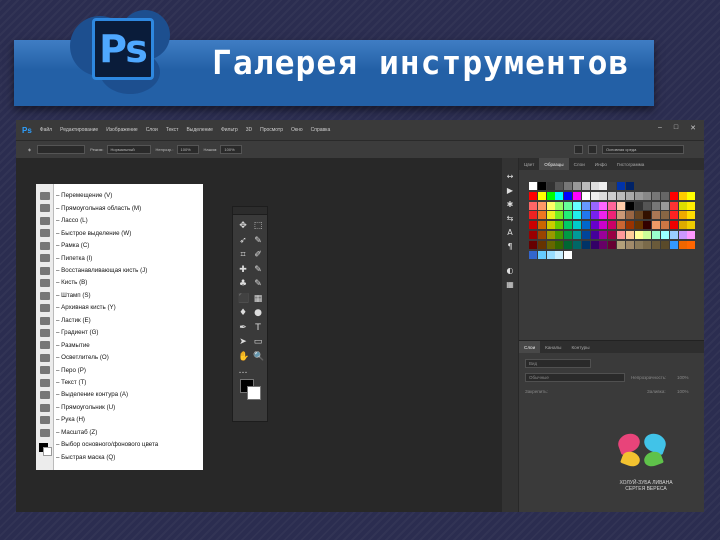  I want to click on airbrush-toggle, so click(578, 149).